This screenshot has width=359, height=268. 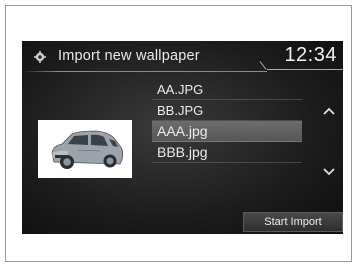 What do you see at coordinates (329, 172) in the screenshot?
I see `chevron-down-icon` at bounding box center [329, 172].